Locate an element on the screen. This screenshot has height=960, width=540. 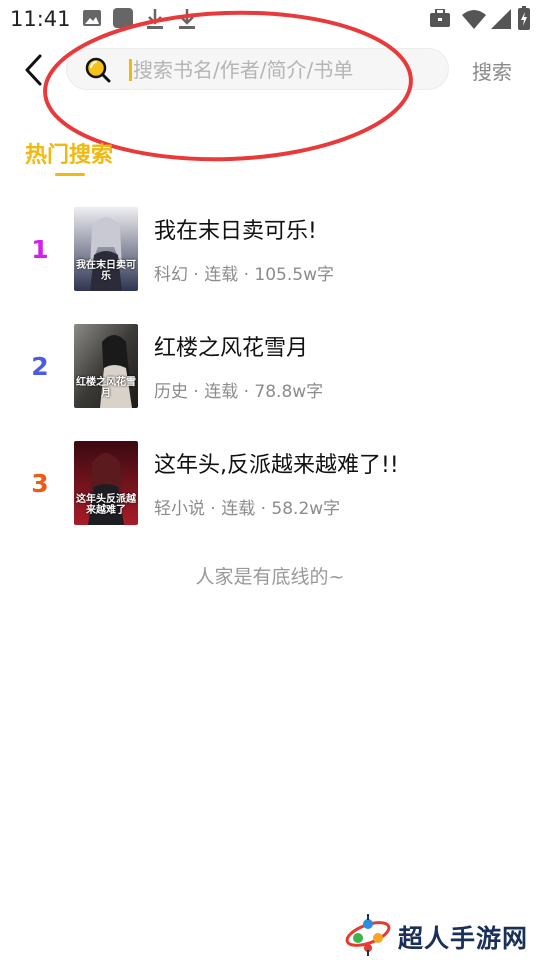
hot-search-item: 2 红楼之风花雪月 红楼之风花雪月 历史 · 连载 · 78.8w字 is located at coordinates (270, 370).